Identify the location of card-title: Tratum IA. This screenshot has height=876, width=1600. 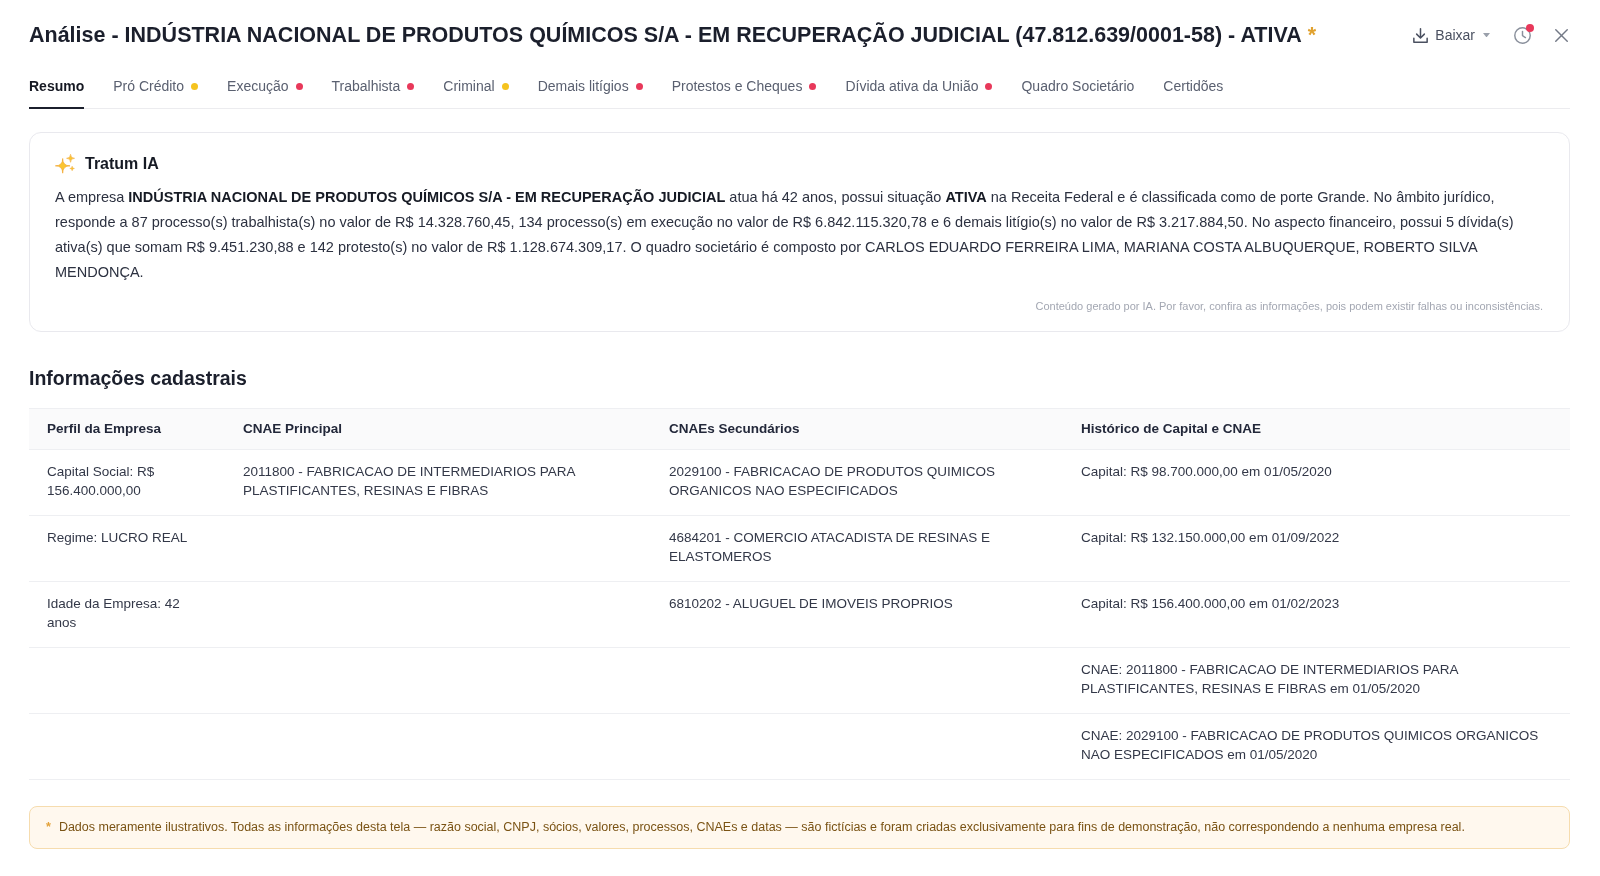
(122, 164).